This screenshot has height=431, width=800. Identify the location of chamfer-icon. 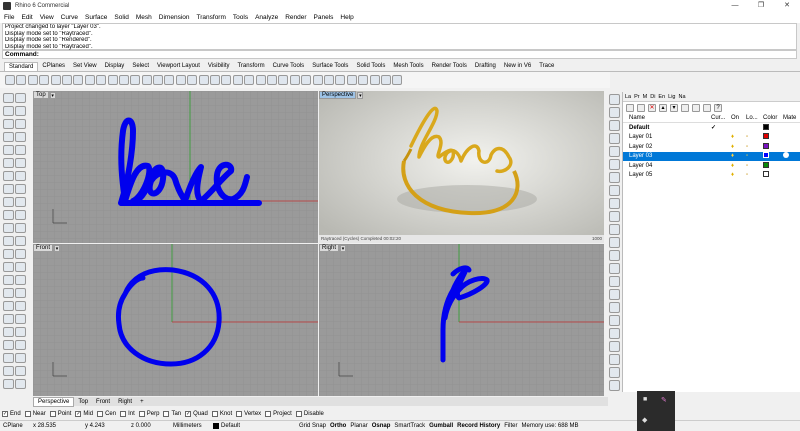
(20, 202).